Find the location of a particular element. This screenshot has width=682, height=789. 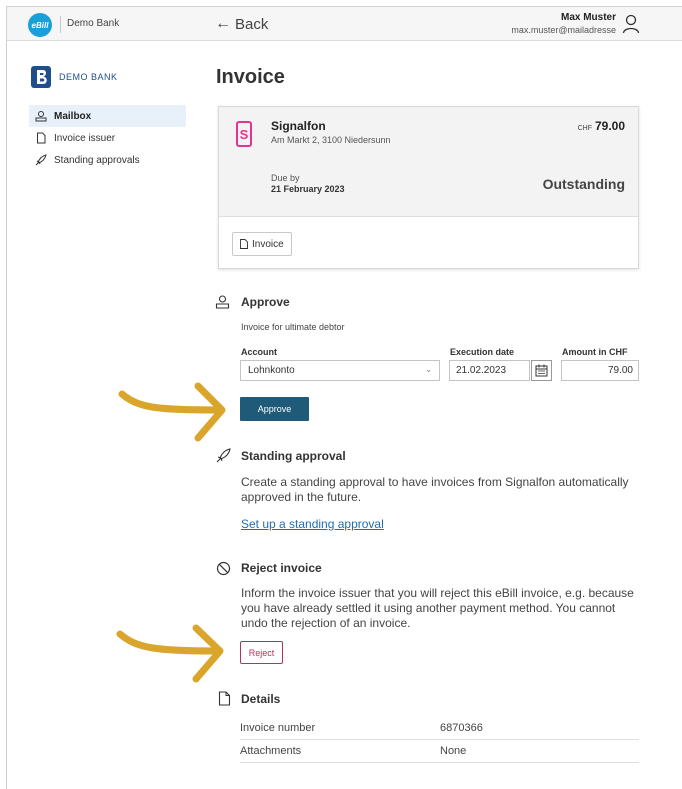

chevron-down-icon: ⌄ is located at coordinates (428, 369).